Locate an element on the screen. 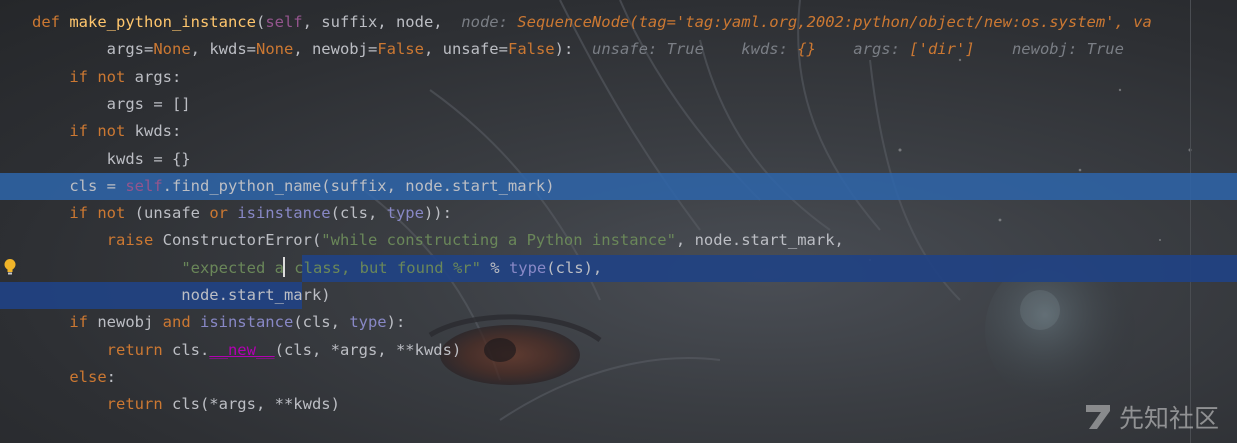 This screenshot has width=1237, height=443. code-token: or is located at coordinates (223, 213).